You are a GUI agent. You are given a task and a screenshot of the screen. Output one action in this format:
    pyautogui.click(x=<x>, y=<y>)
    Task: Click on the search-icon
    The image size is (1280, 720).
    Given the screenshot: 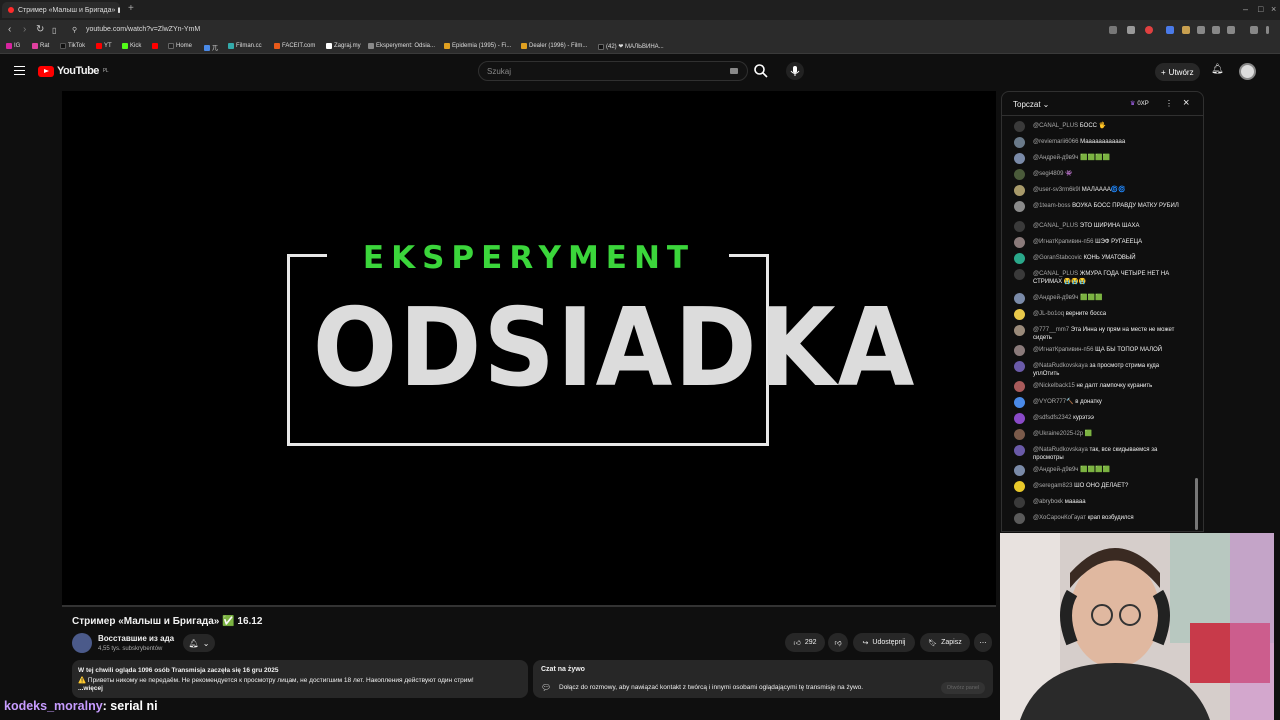 What is the action you would take?
    pyautogui.click(x=761, y=71)
    